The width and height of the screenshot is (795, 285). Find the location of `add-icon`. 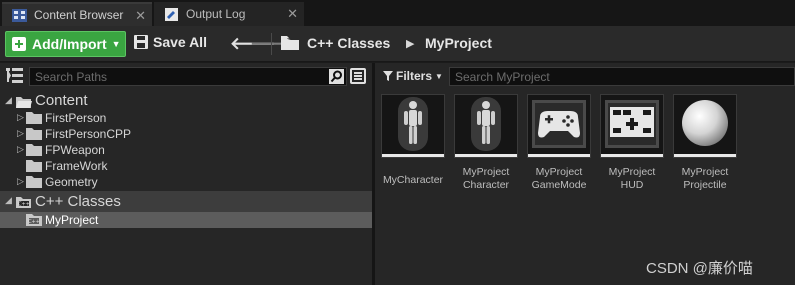

add-icon is located at coordinates (19, 44).